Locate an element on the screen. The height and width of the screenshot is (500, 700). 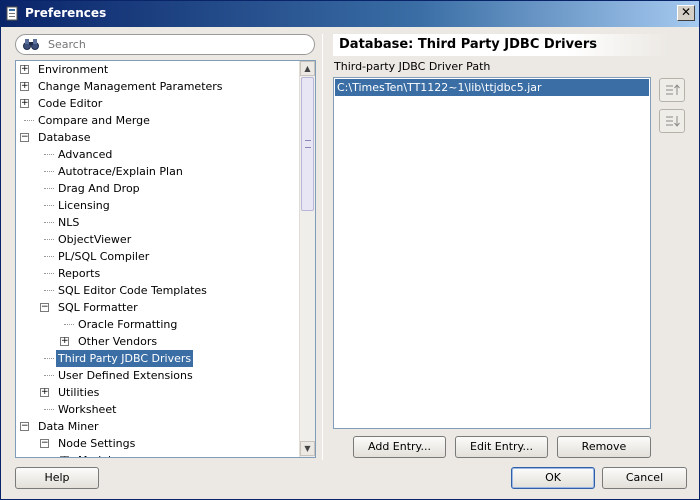
tree-item: + Change Management Parameters is located at coordinates (157, 86).